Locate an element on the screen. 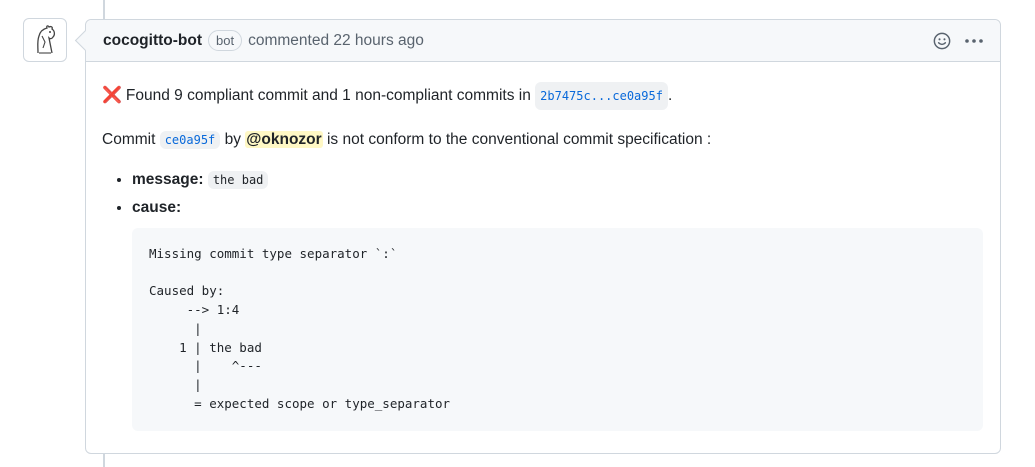 The width and height of the screenshot is (1035, 467). header-actions is located at coordinates (958, 41).